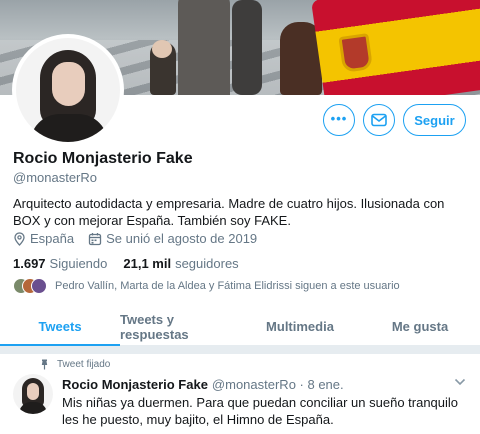  Describe the element at coordinates (135, 384) in the screenshot. I see `tweet-author-name: Rocio Monjasterio Fake` at that location.